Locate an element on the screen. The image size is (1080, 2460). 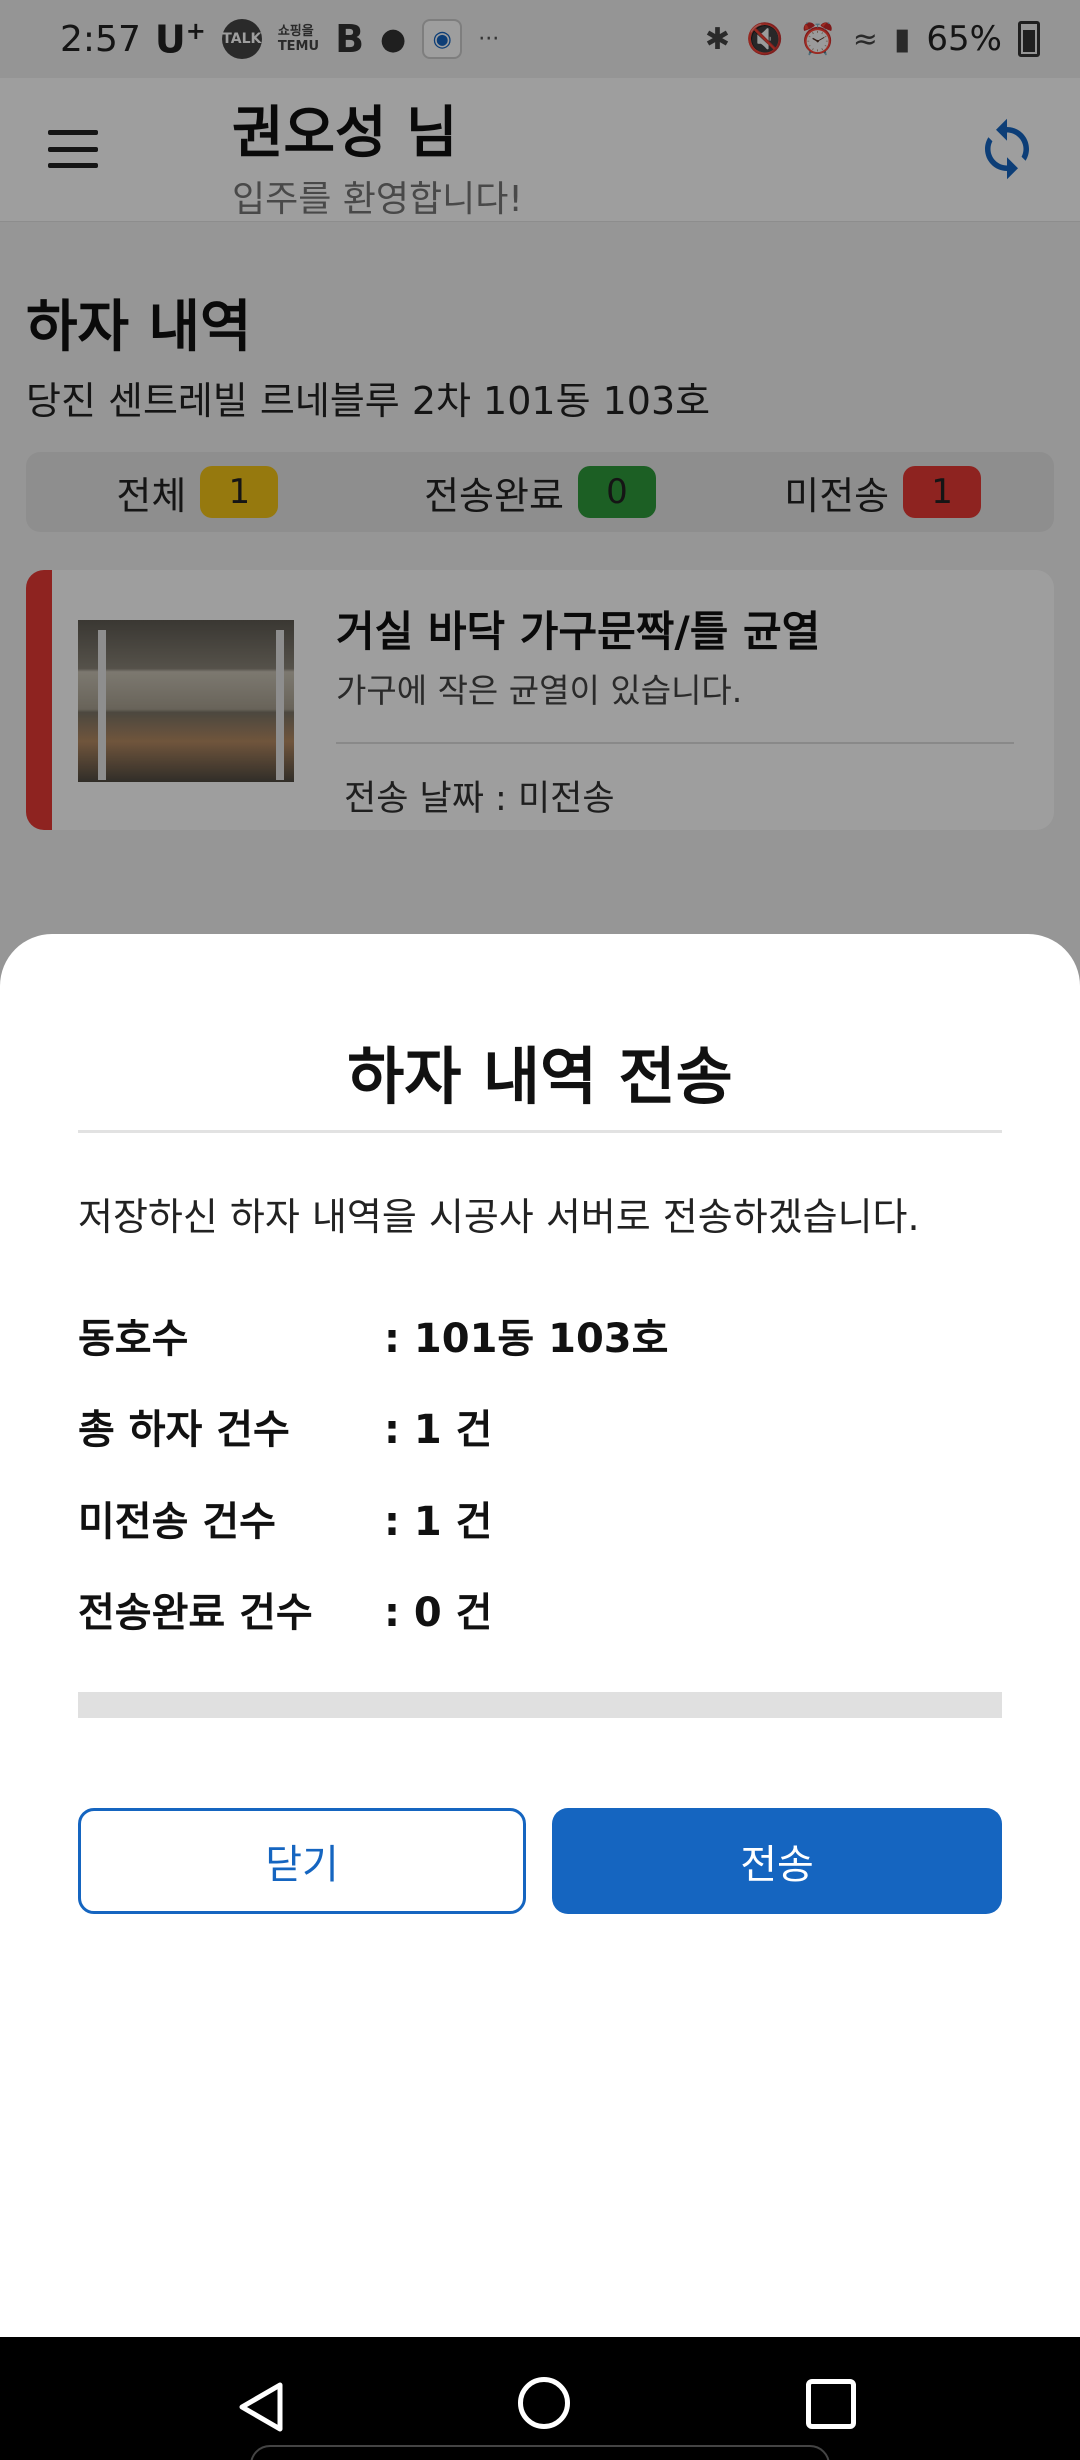
info-row-unsent: 미전송 건수 : 1 건 is located at coordinates (285, 1518).